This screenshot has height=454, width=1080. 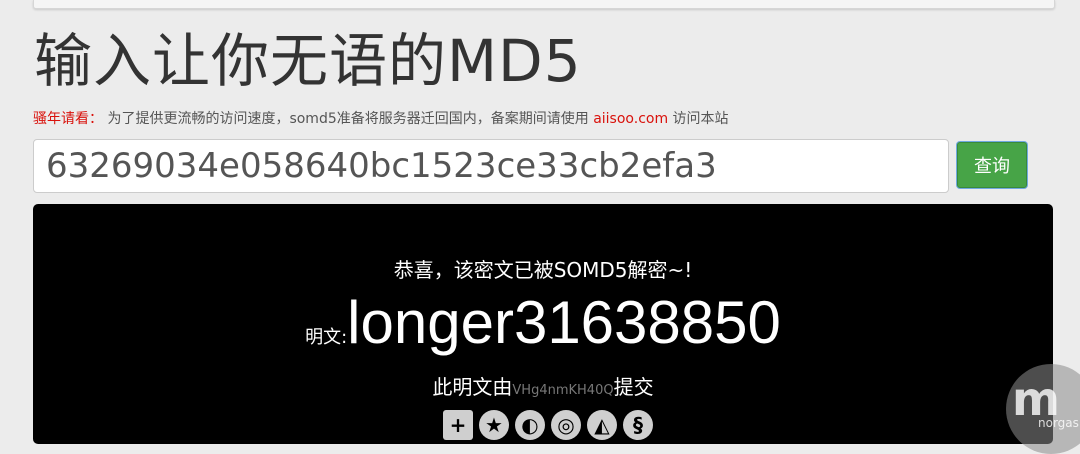 I want to click on notice-label: 骚年请看：, so click(x=68, y=119).